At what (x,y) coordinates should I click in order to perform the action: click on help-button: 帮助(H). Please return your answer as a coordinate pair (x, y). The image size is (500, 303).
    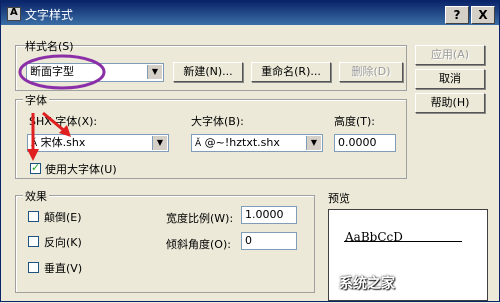
    Looking at the image, I should click on (450, 103).